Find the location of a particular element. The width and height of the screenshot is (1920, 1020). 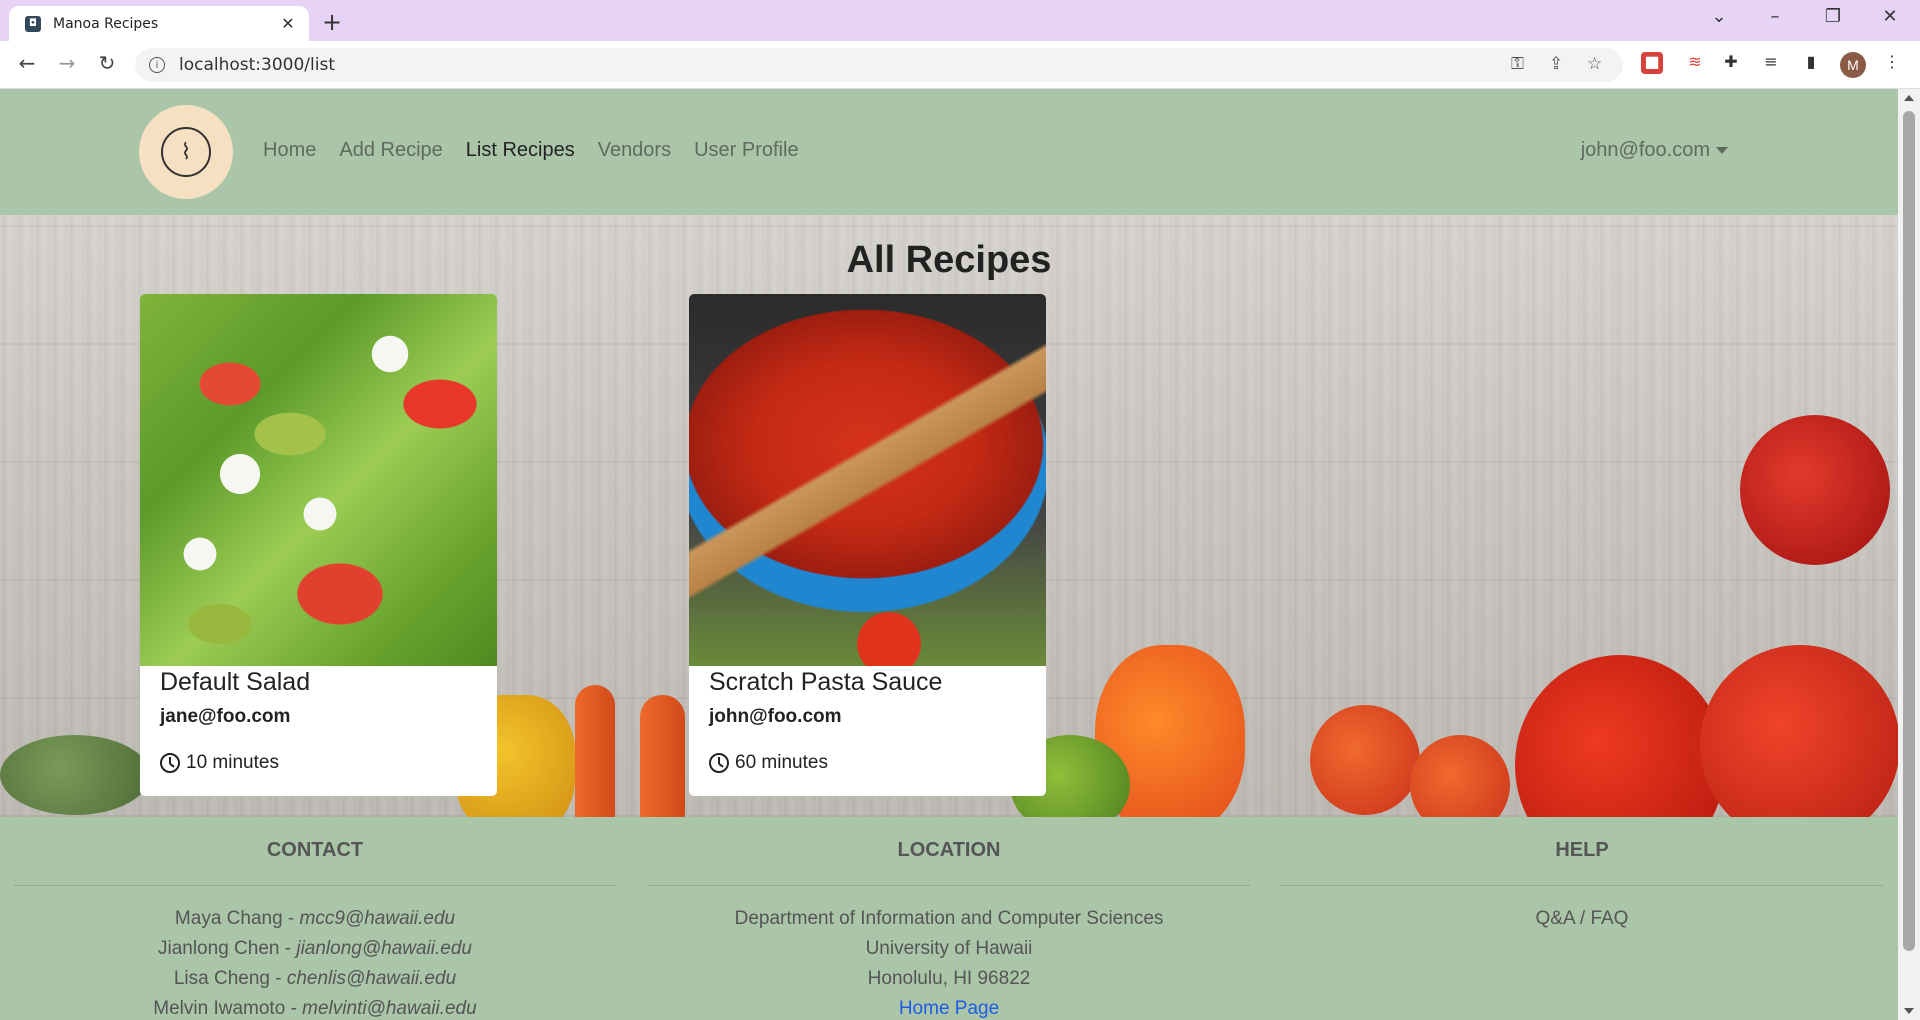

share-icon: ⇪ is located at coordinates (1556, 64).